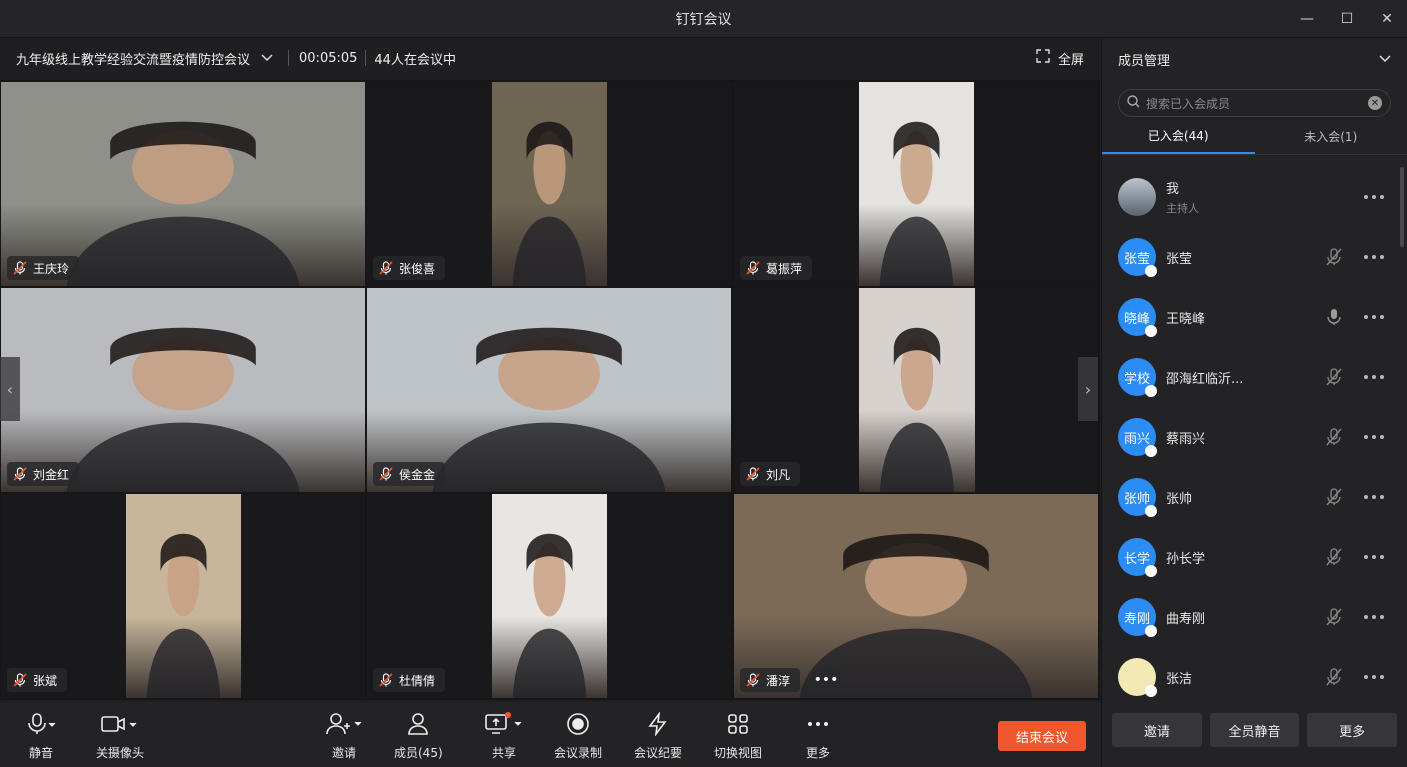  I want to click on member-info: 张莹, so click(1174, 257).